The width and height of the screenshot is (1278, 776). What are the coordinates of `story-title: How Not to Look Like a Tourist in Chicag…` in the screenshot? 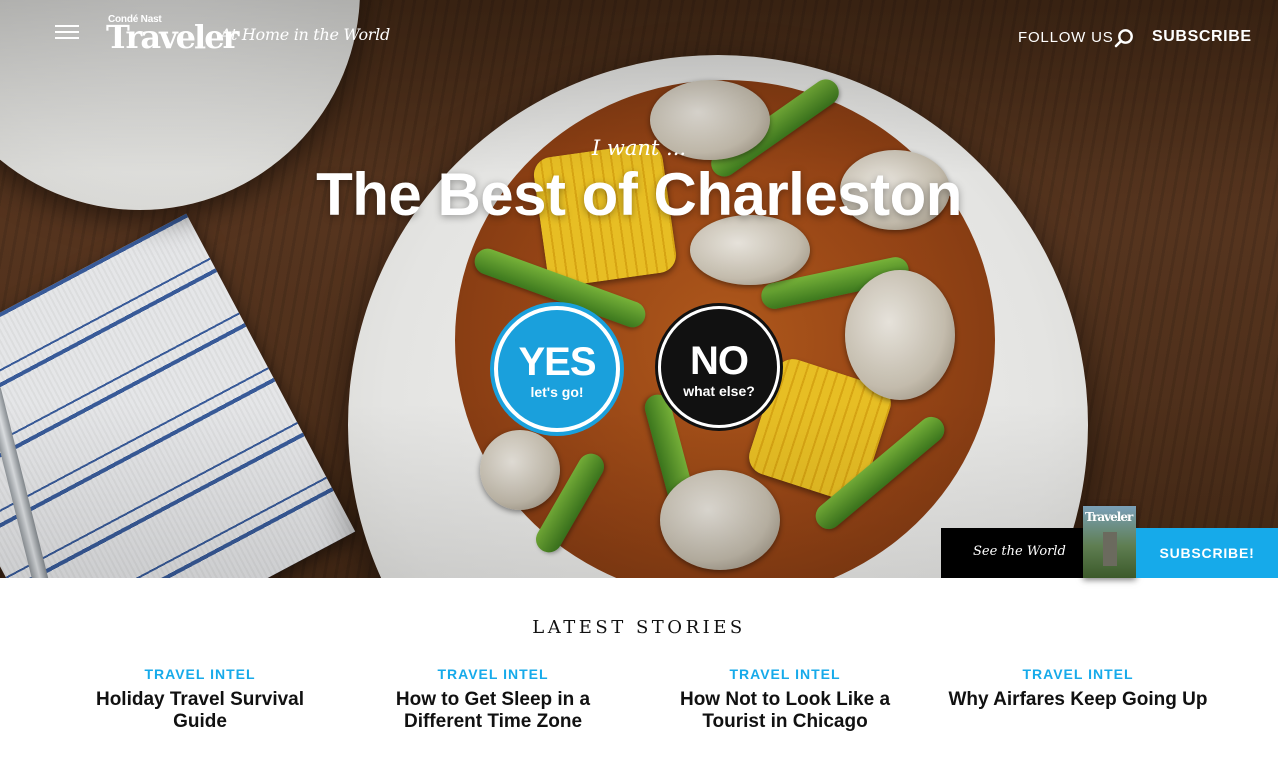 It's located at (785, 711).